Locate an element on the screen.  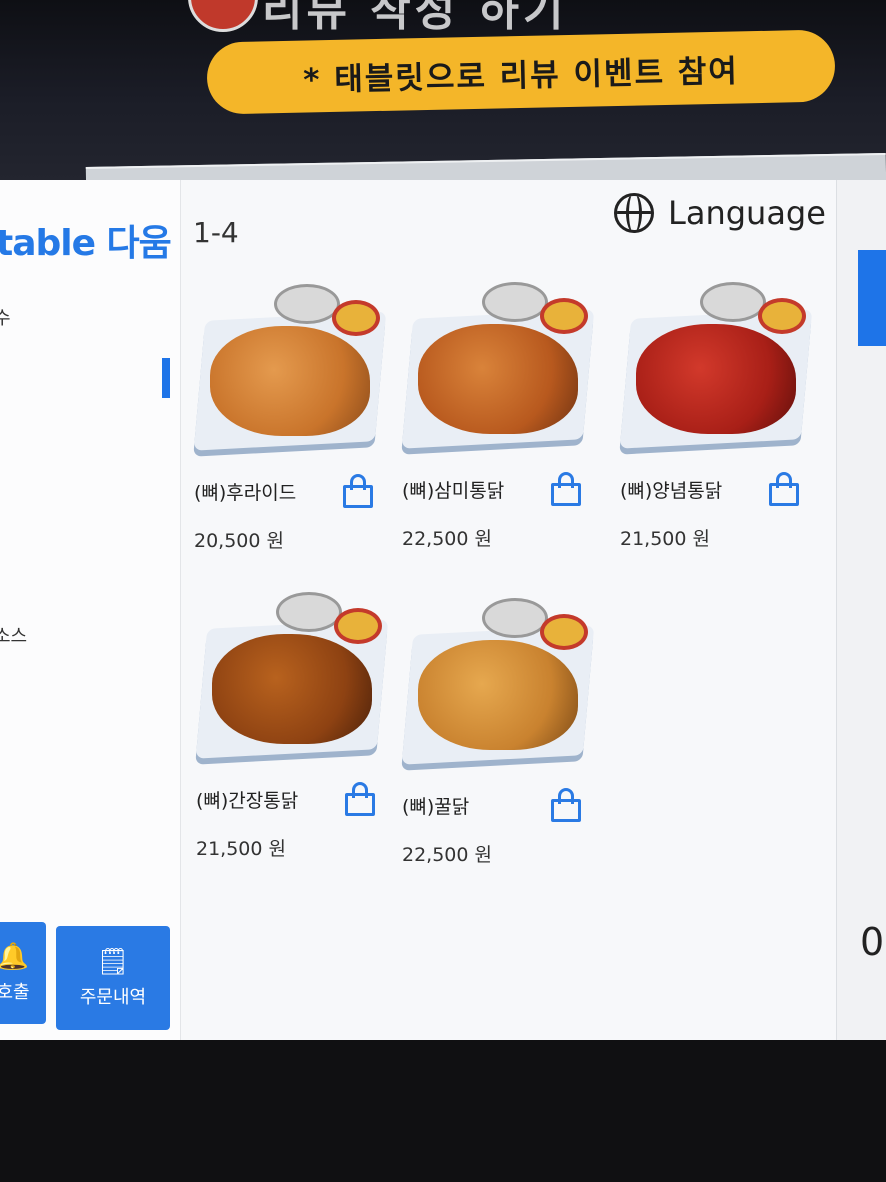
promo-subtitle: * 태블릿으로 리뷰 이벤트 참여 is located at coordinates (521, 72).